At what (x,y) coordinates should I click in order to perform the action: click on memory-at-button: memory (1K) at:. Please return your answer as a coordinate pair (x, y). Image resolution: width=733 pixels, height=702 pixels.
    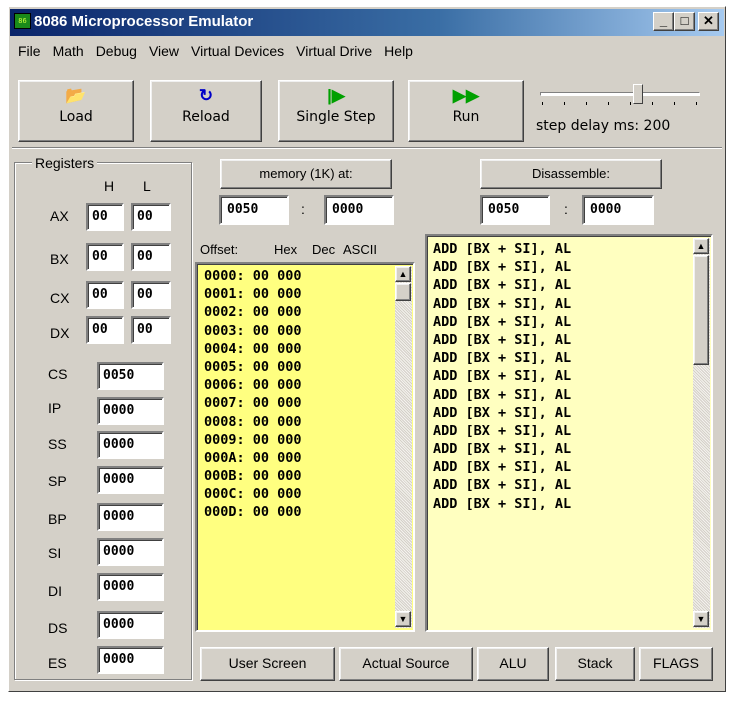
    Looking at the image, I should click on (306, 174).